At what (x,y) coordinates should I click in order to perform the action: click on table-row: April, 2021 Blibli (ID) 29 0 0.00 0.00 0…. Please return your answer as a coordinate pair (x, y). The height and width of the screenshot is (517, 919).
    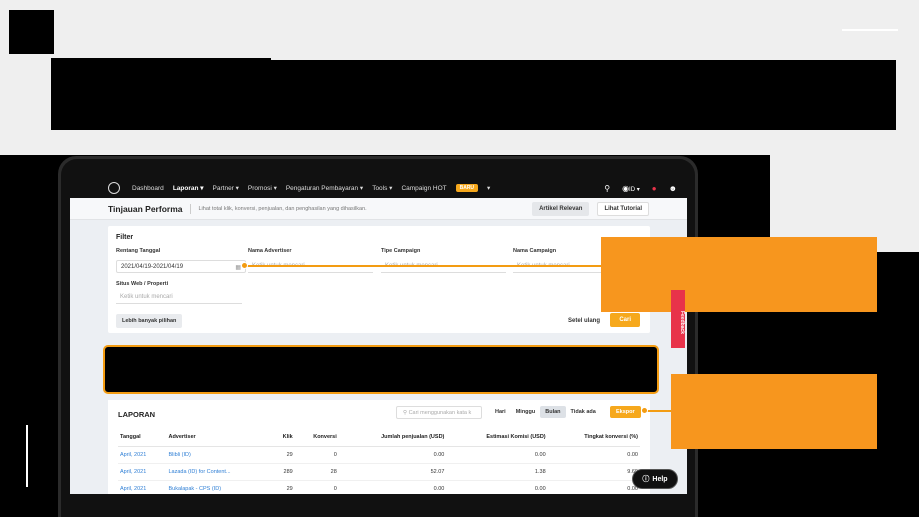
    Looking at the image, I should click on (379, 455).